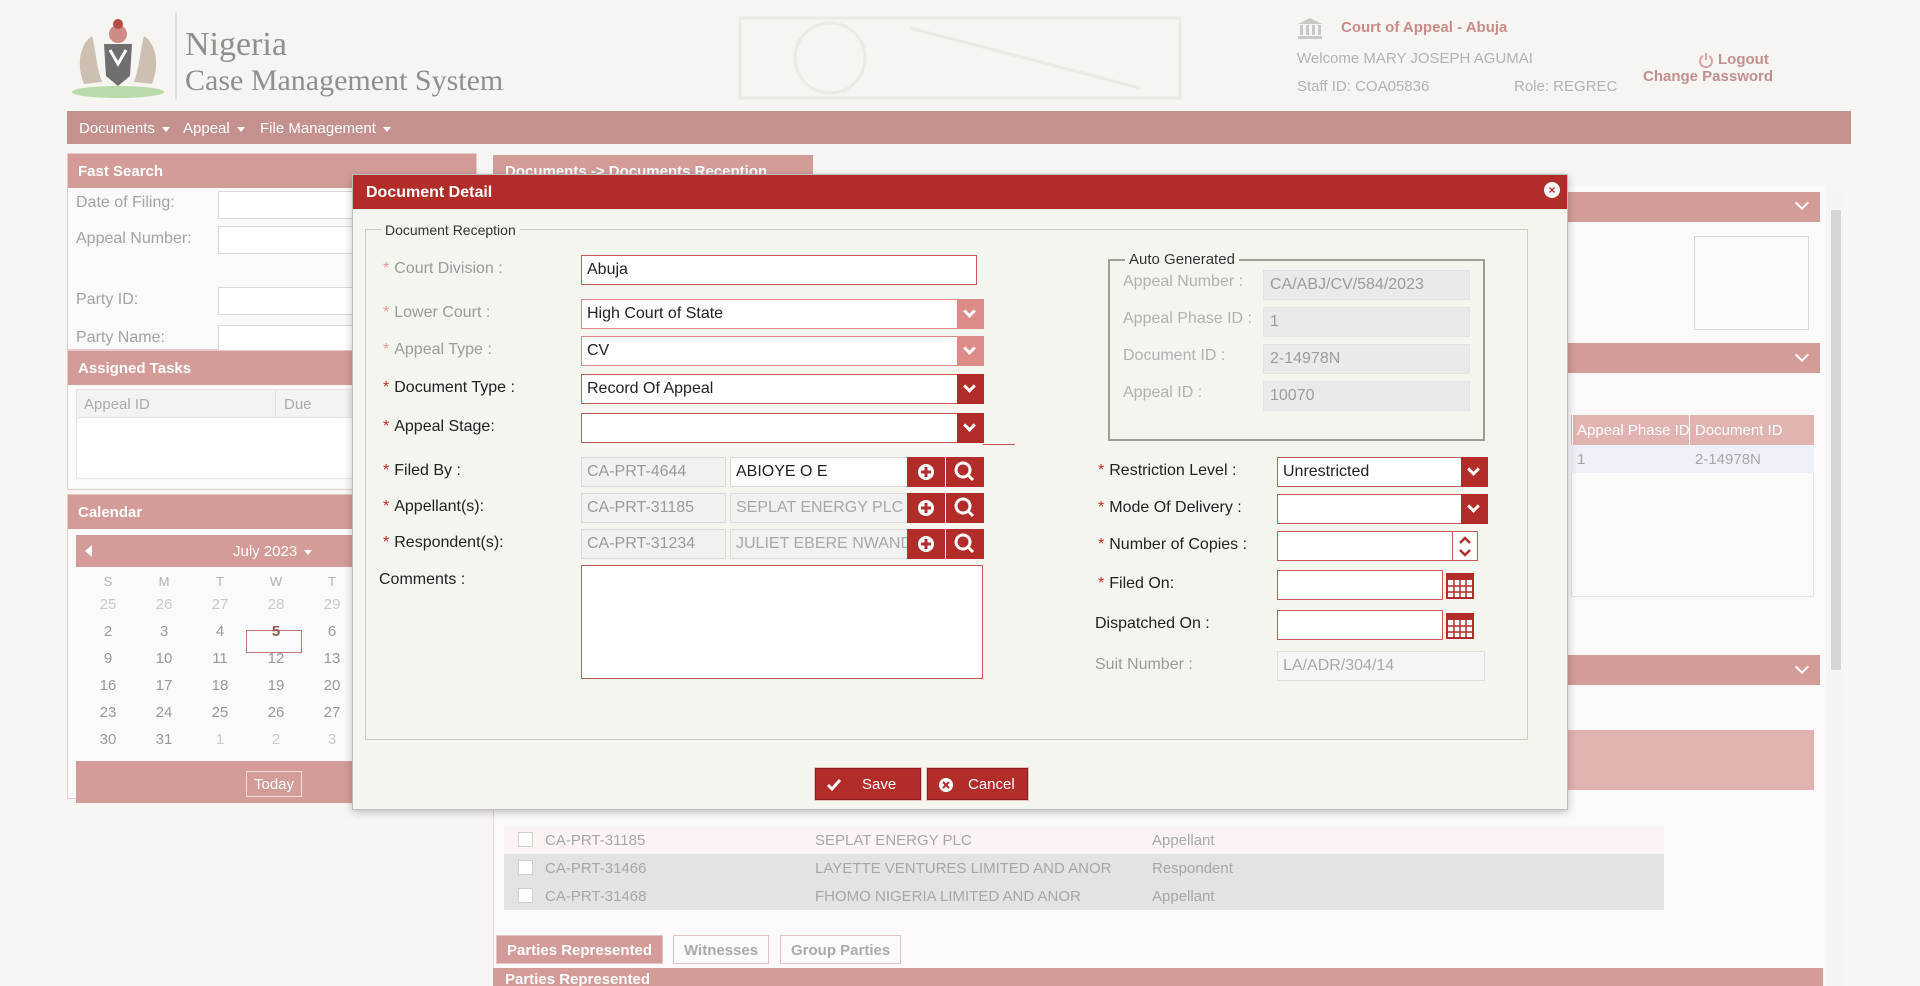 The height and width of the screenshot is (986, 1920). I want to click on comments-textarea, so click(782, 622).